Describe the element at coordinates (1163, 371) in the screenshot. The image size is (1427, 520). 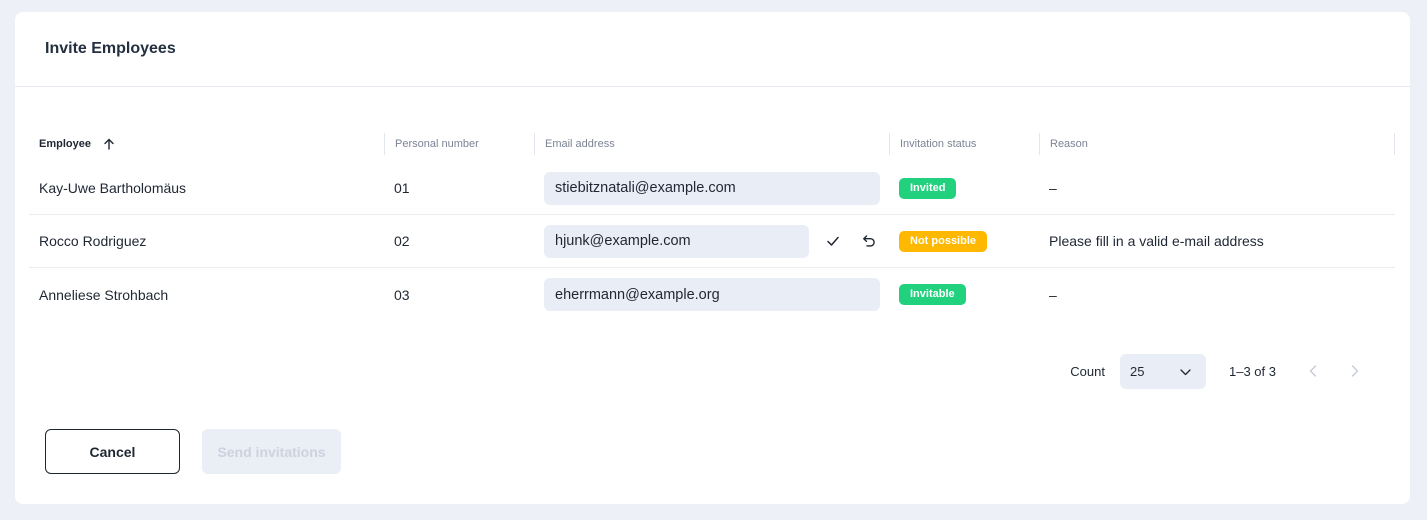
I see `page-size-select: 25` at that location.